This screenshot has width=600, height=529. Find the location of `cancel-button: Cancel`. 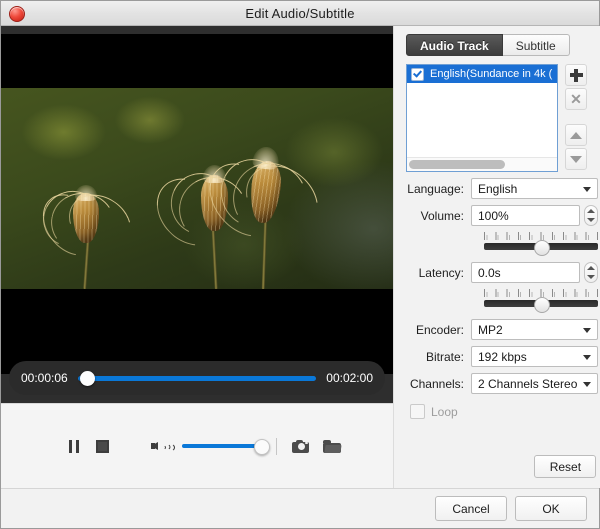

cancel-button: Cancel is located at coordinates (471, 508).